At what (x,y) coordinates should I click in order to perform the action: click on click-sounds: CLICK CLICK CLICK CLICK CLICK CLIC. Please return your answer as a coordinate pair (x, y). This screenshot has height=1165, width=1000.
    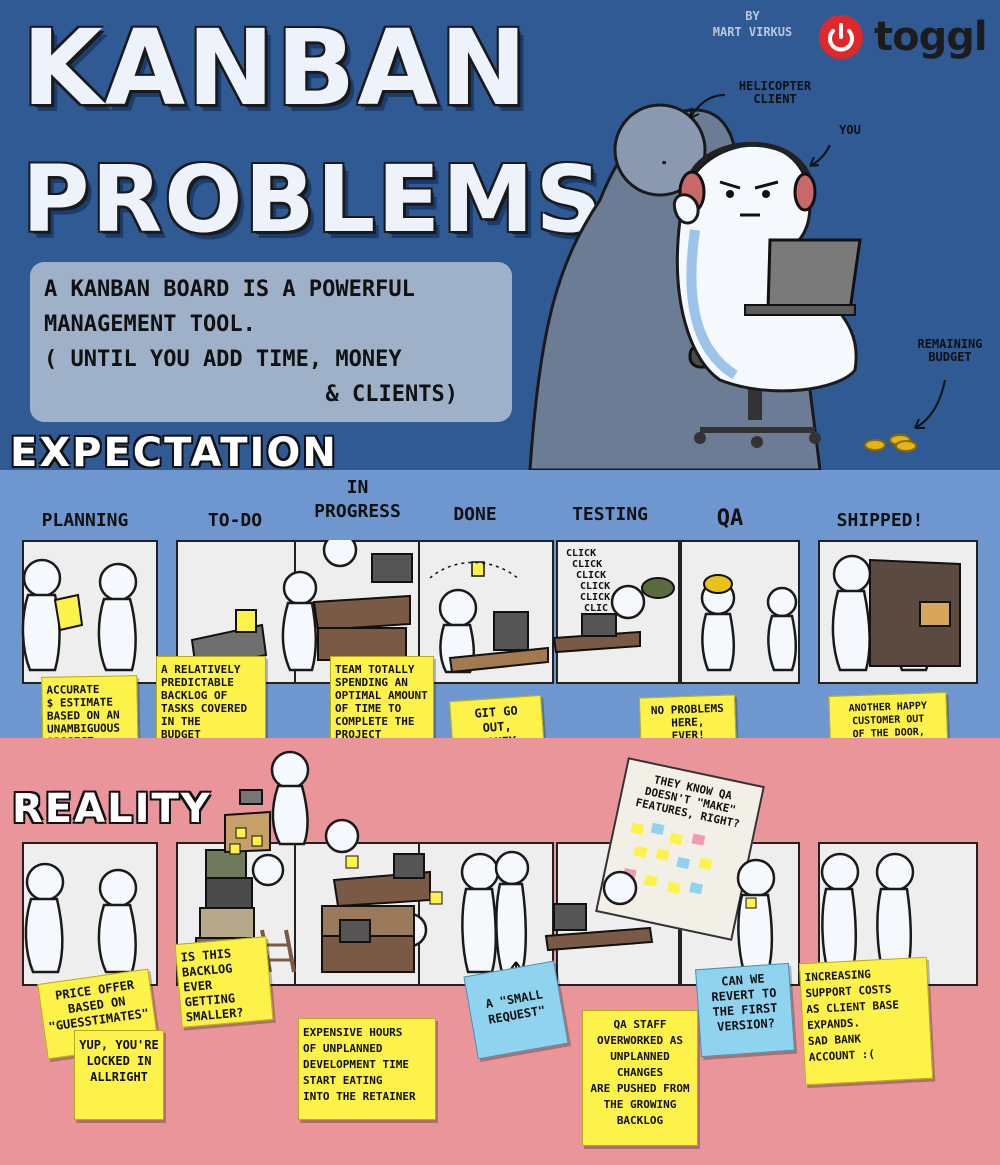
    Looking at the image, I should click on (588, 581).